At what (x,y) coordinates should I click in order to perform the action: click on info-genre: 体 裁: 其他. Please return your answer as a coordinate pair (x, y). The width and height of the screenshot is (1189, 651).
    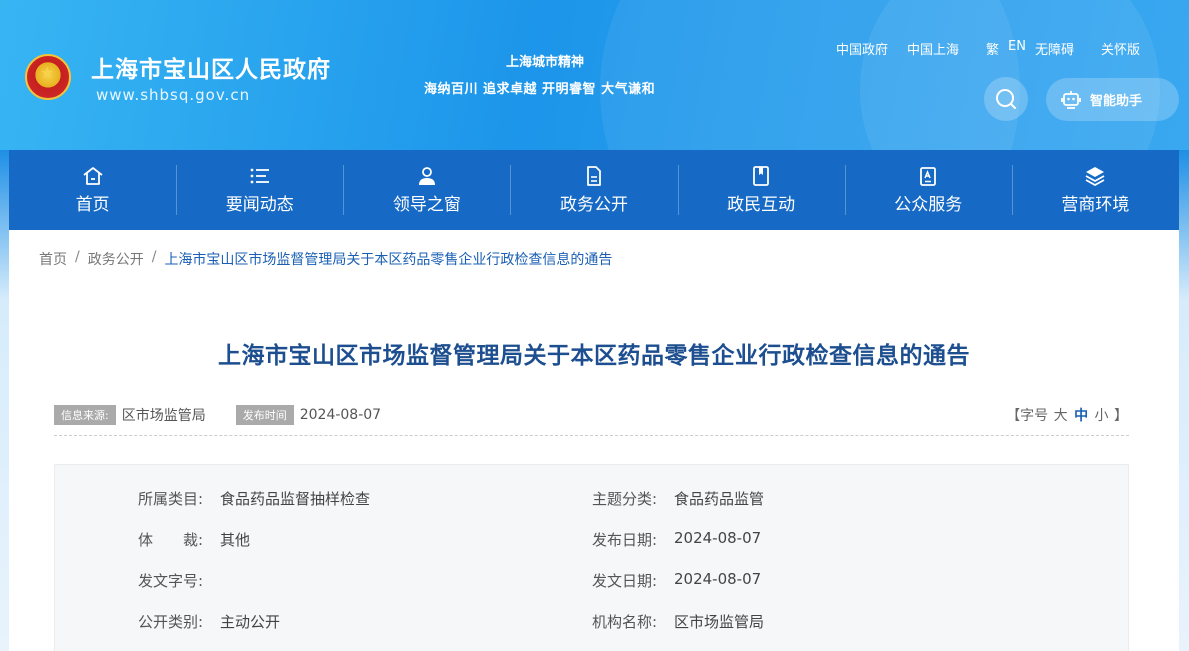
    Looking at the image, I should click on (194, 539).